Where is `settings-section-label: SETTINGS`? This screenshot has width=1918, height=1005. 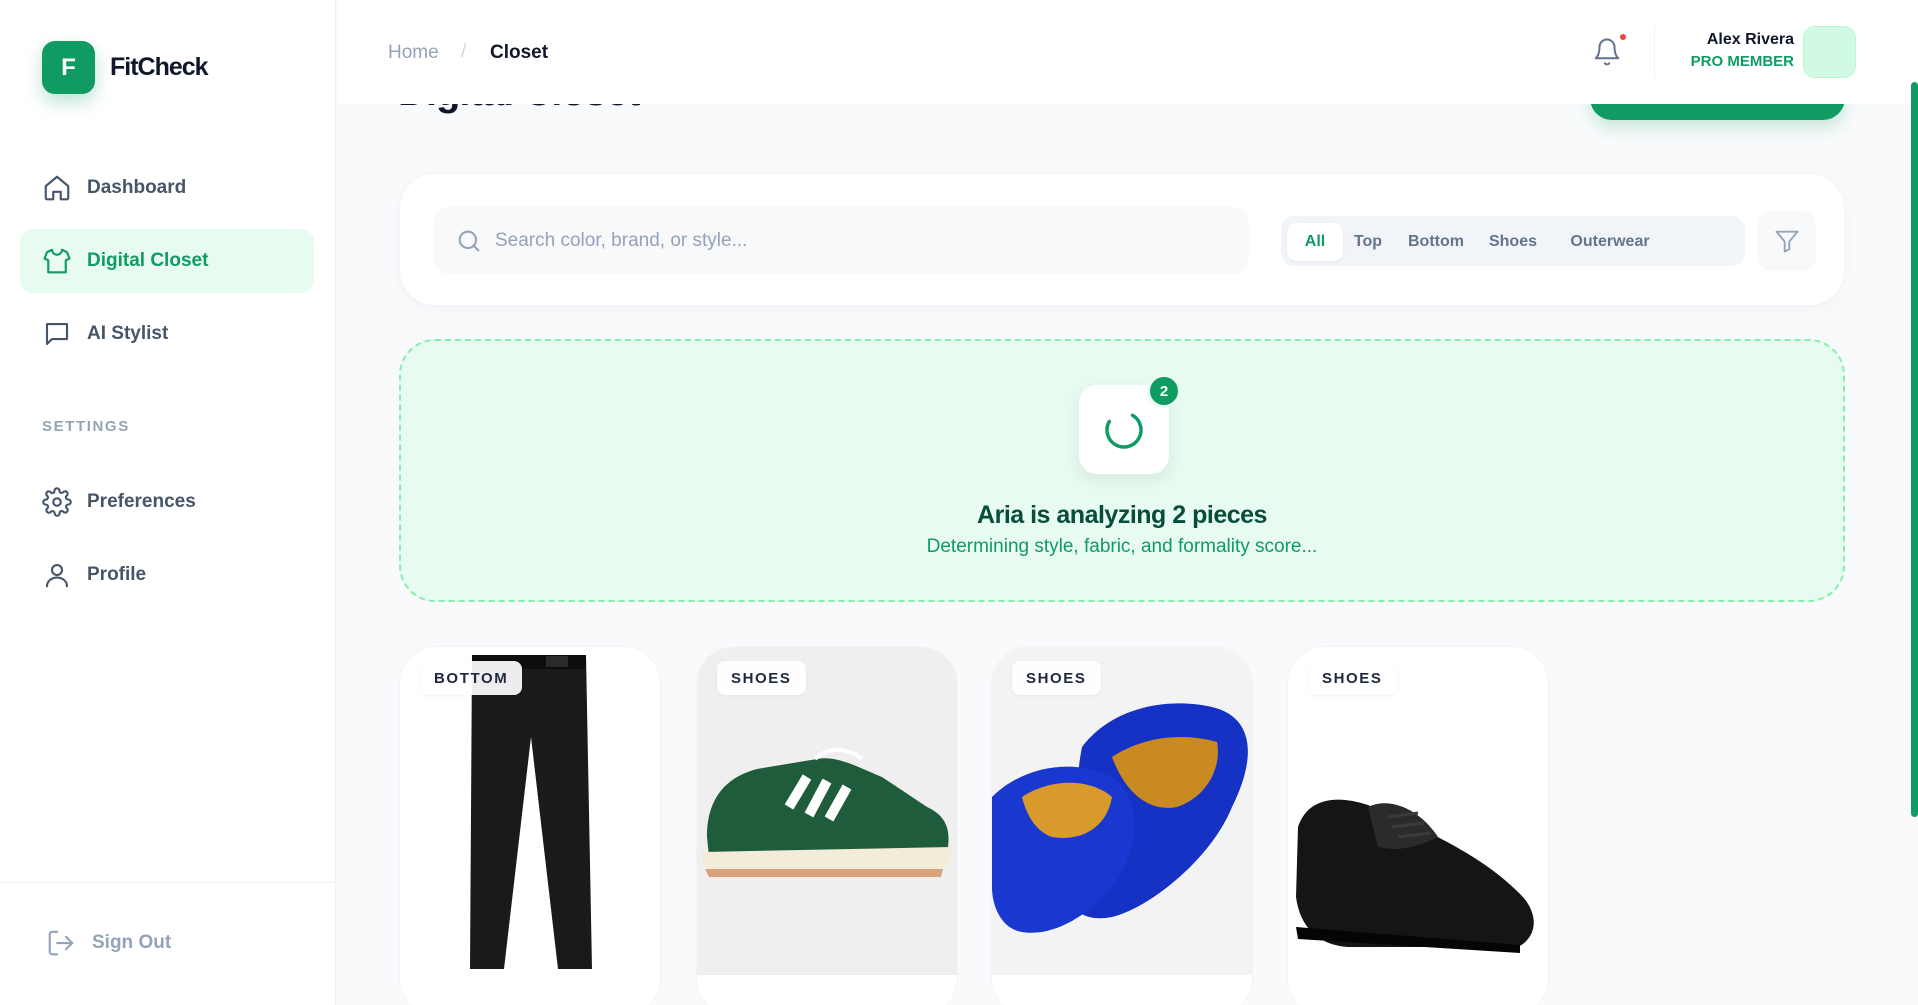 settings-section-label: SETTINGS is located at coordinates (86, 426).